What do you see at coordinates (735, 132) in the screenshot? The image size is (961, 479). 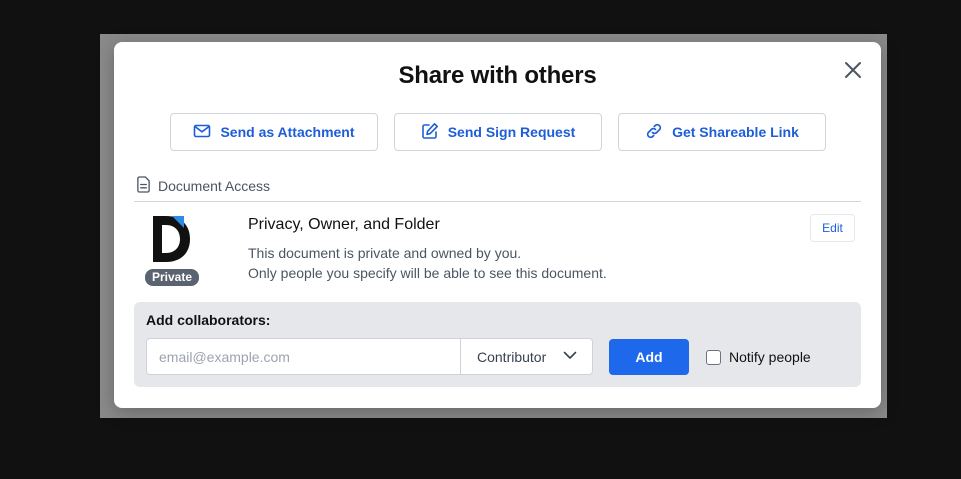 I see `get-shareable-link-label: Get Shareable Link` at bounding box center [735, 132].